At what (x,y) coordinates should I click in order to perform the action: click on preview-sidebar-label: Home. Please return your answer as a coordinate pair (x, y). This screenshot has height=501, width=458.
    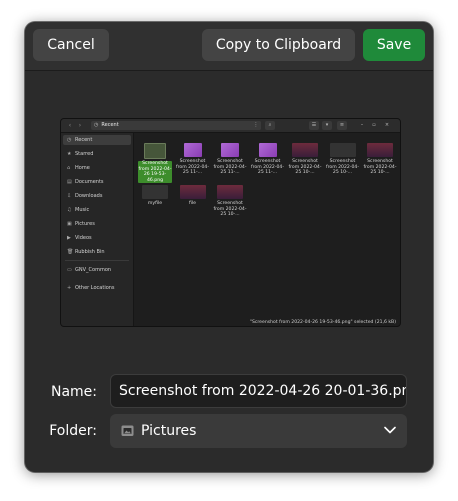
    Looking at the image, I should click on (82, 168).